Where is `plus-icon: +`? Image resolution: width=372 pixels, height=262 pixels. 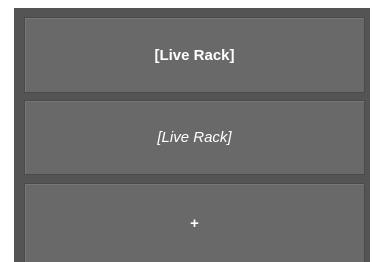 plus-icon: + is located at coordinates (194, 223).